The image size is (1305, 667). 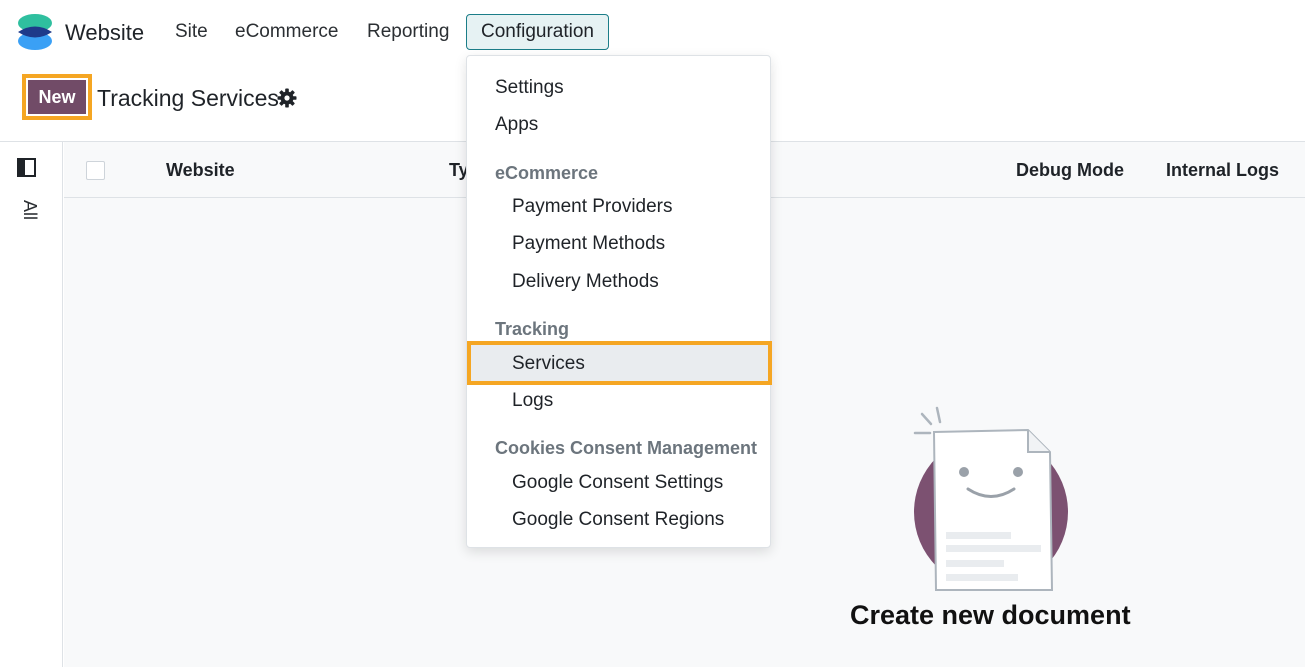 What do you see at coordinates (408, 32) in the screenshot?
I see `nav-menu-reporting: Reporting` at bounding box center [408, 32].